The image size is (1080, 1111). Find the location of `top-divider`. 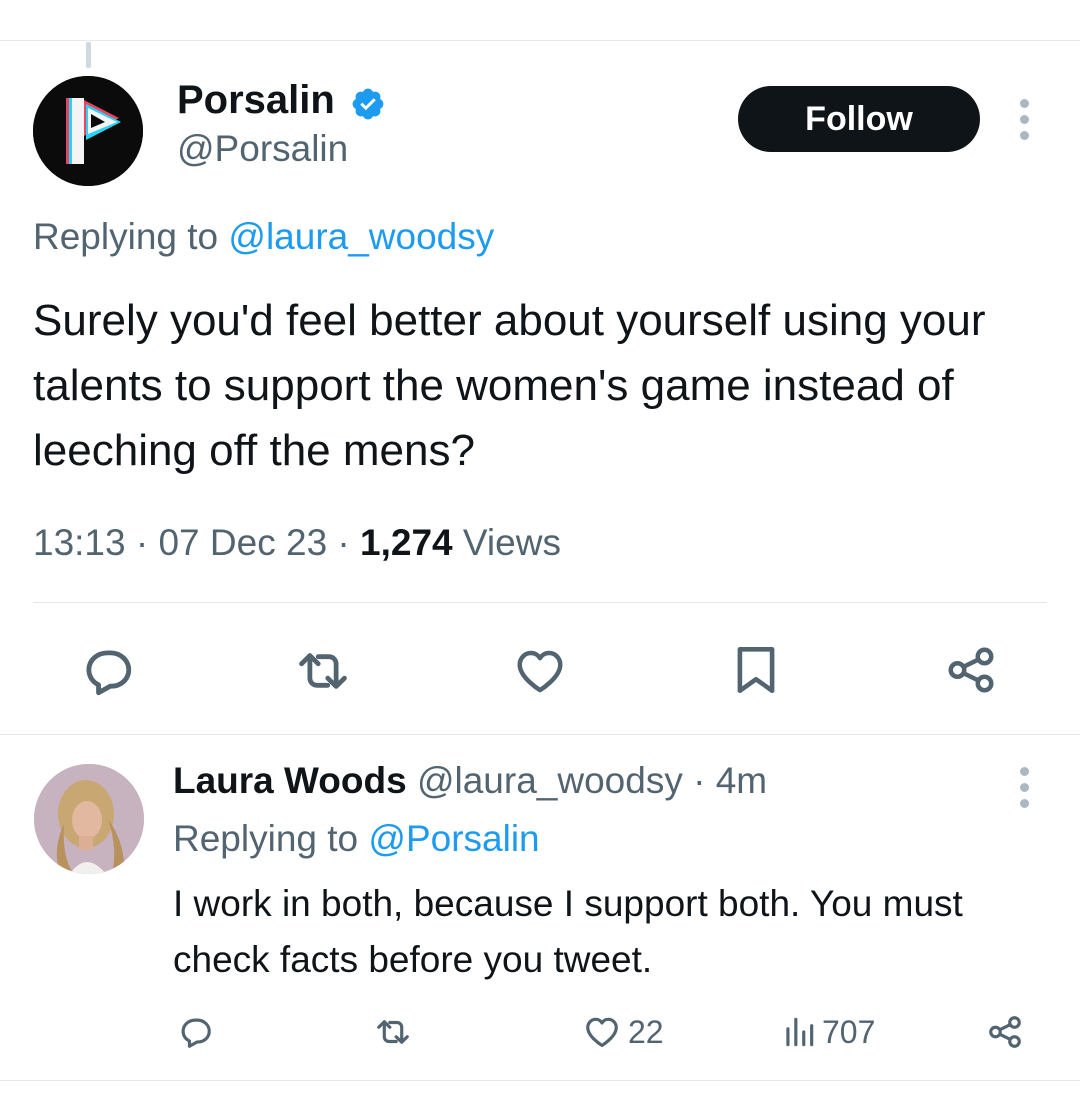

top-divider is located at coordinates (540, 40).